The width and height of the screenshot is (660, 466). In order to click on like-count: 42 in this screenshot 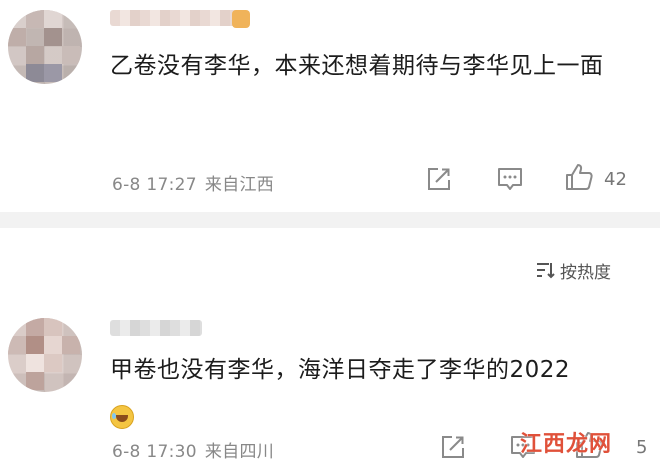, I will do `click(615, 179)`.